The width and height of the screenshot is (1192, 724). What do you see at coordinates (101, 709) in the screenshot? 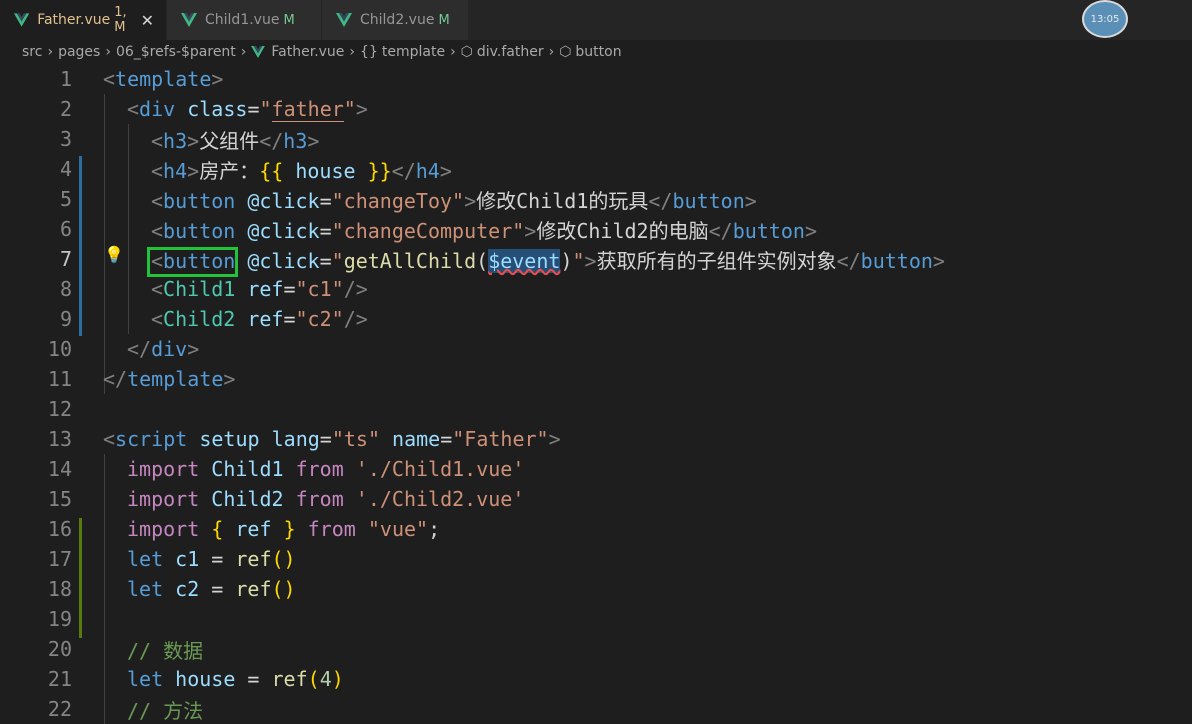
I see `code-line: 22 // 方法` at bounding box center [101, 709].